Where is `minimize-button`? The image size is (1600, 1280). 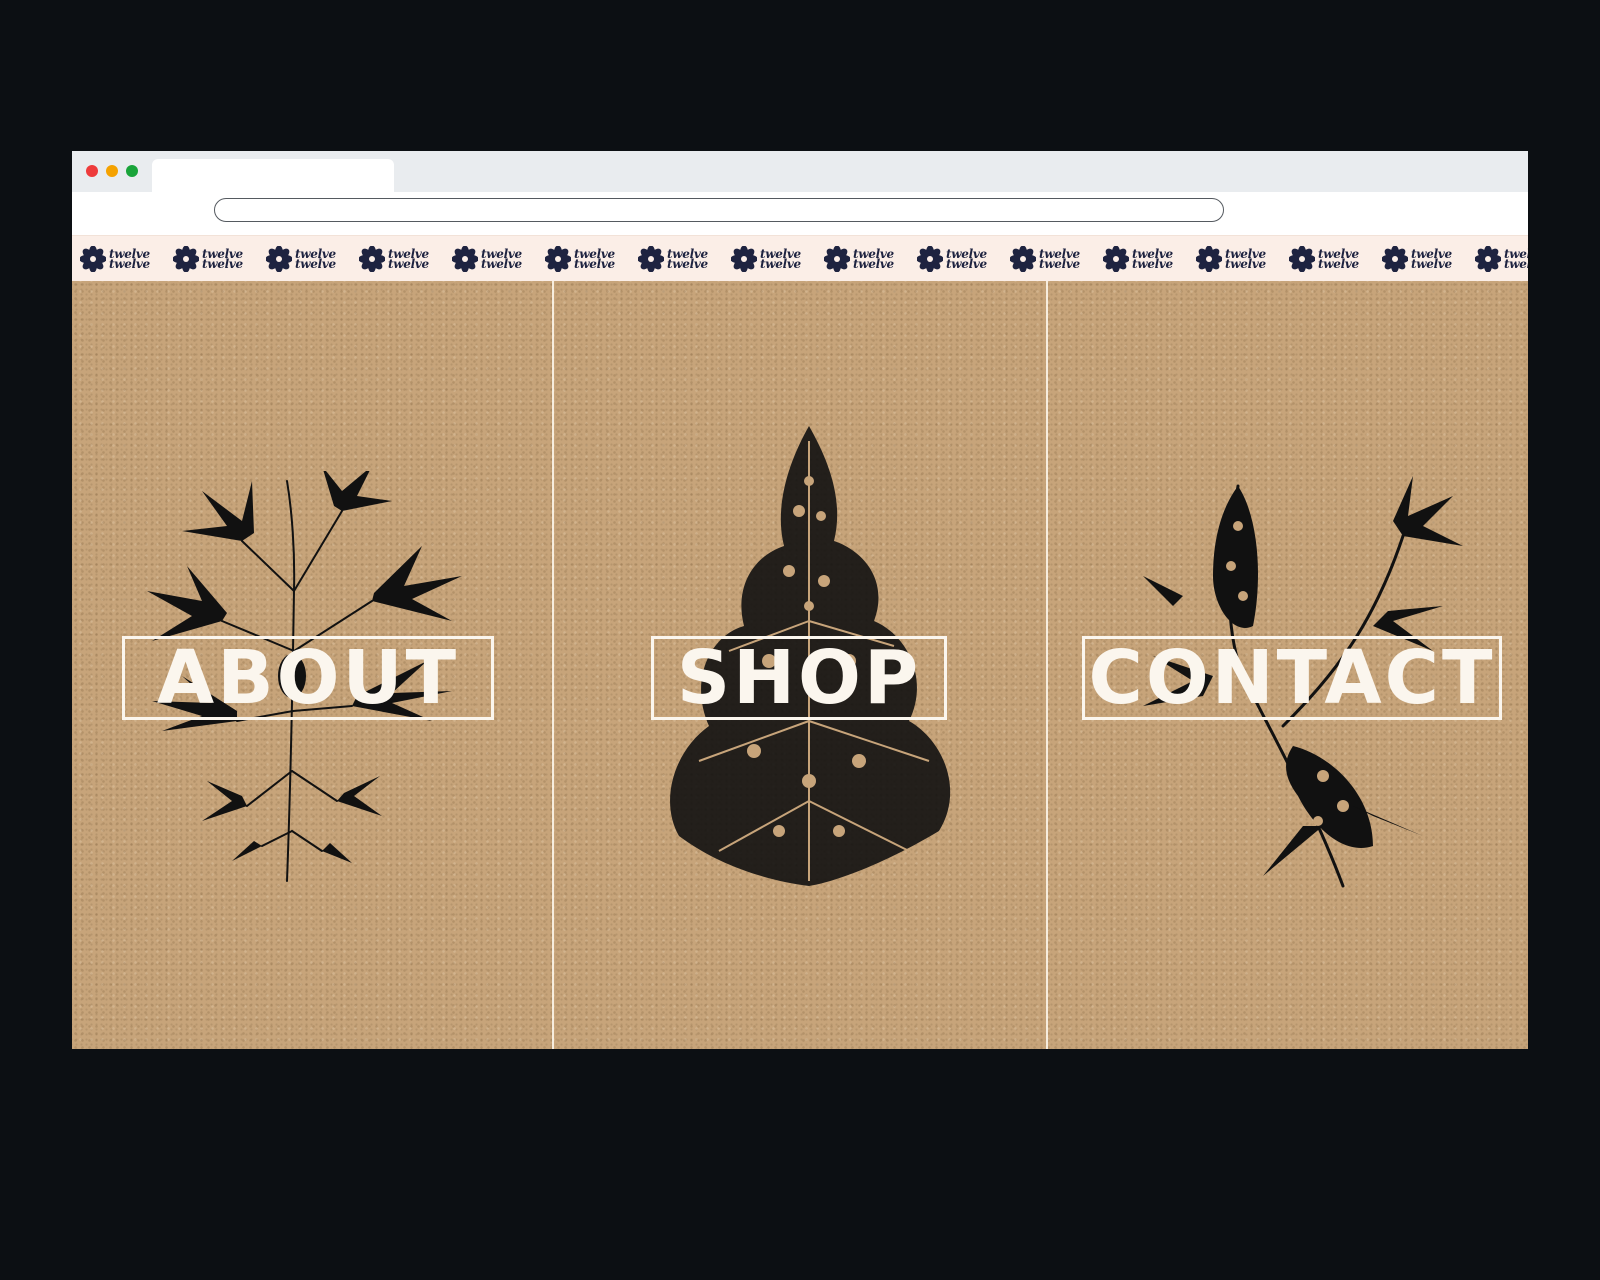 minimize-button is located at coordinates (112, 171).